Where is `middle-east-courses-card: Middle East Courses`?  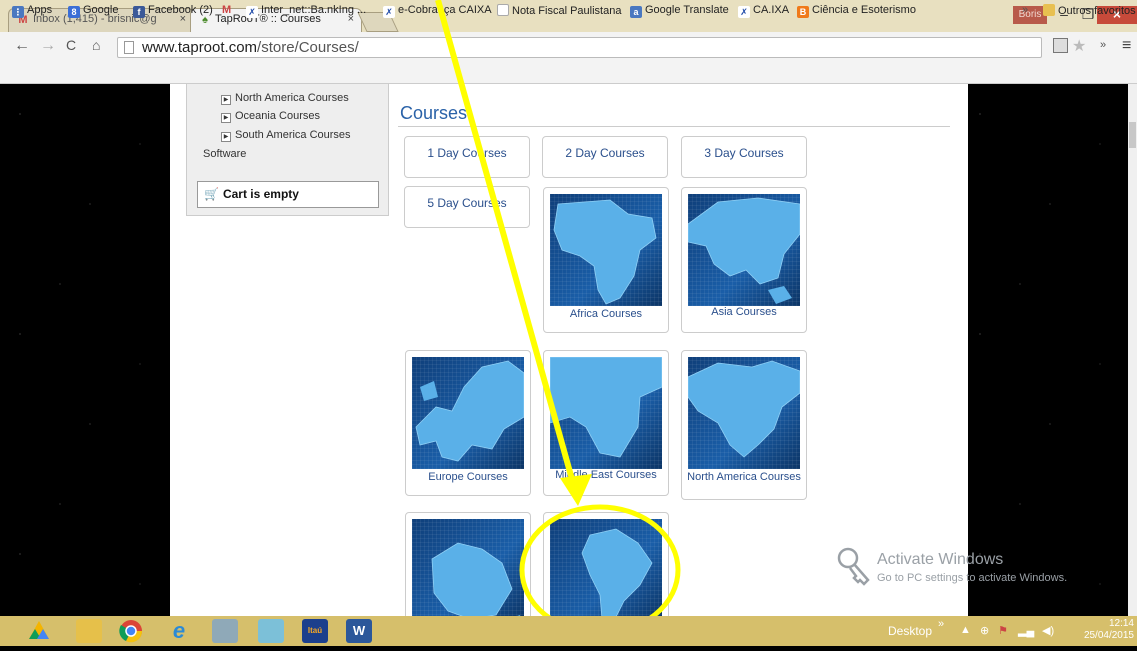 middle-east-courses-card: Middle East Courses is located at coordinates (606, 423).